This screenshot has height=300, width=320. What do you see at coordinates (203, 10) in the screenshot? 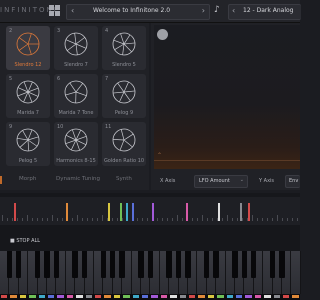
I see `next-preset-icon: ›` at bounding box center [203, 10].